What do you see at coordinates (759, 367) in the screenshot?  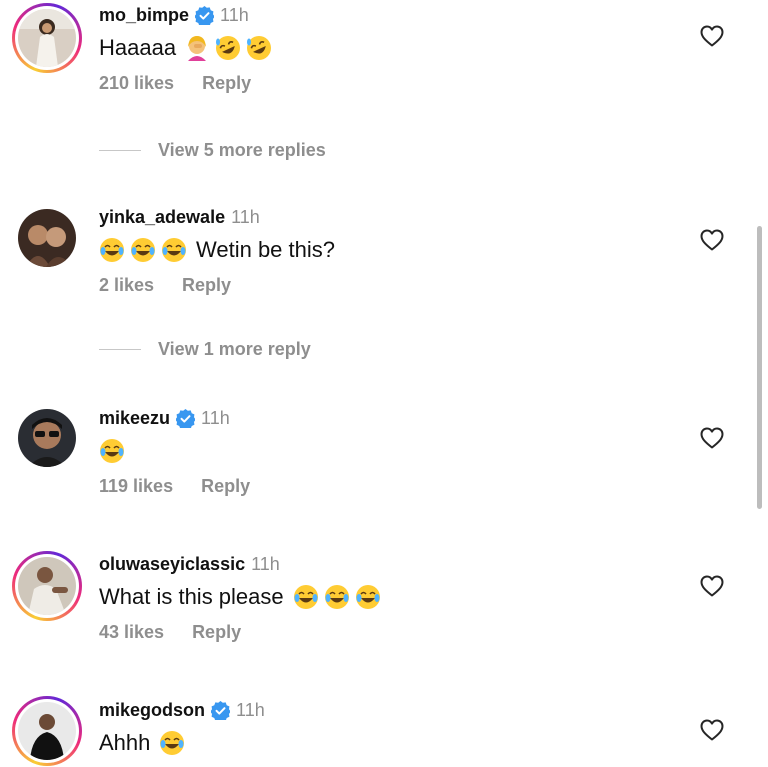 I see `scrollbar` at bounding box center [759, 367].